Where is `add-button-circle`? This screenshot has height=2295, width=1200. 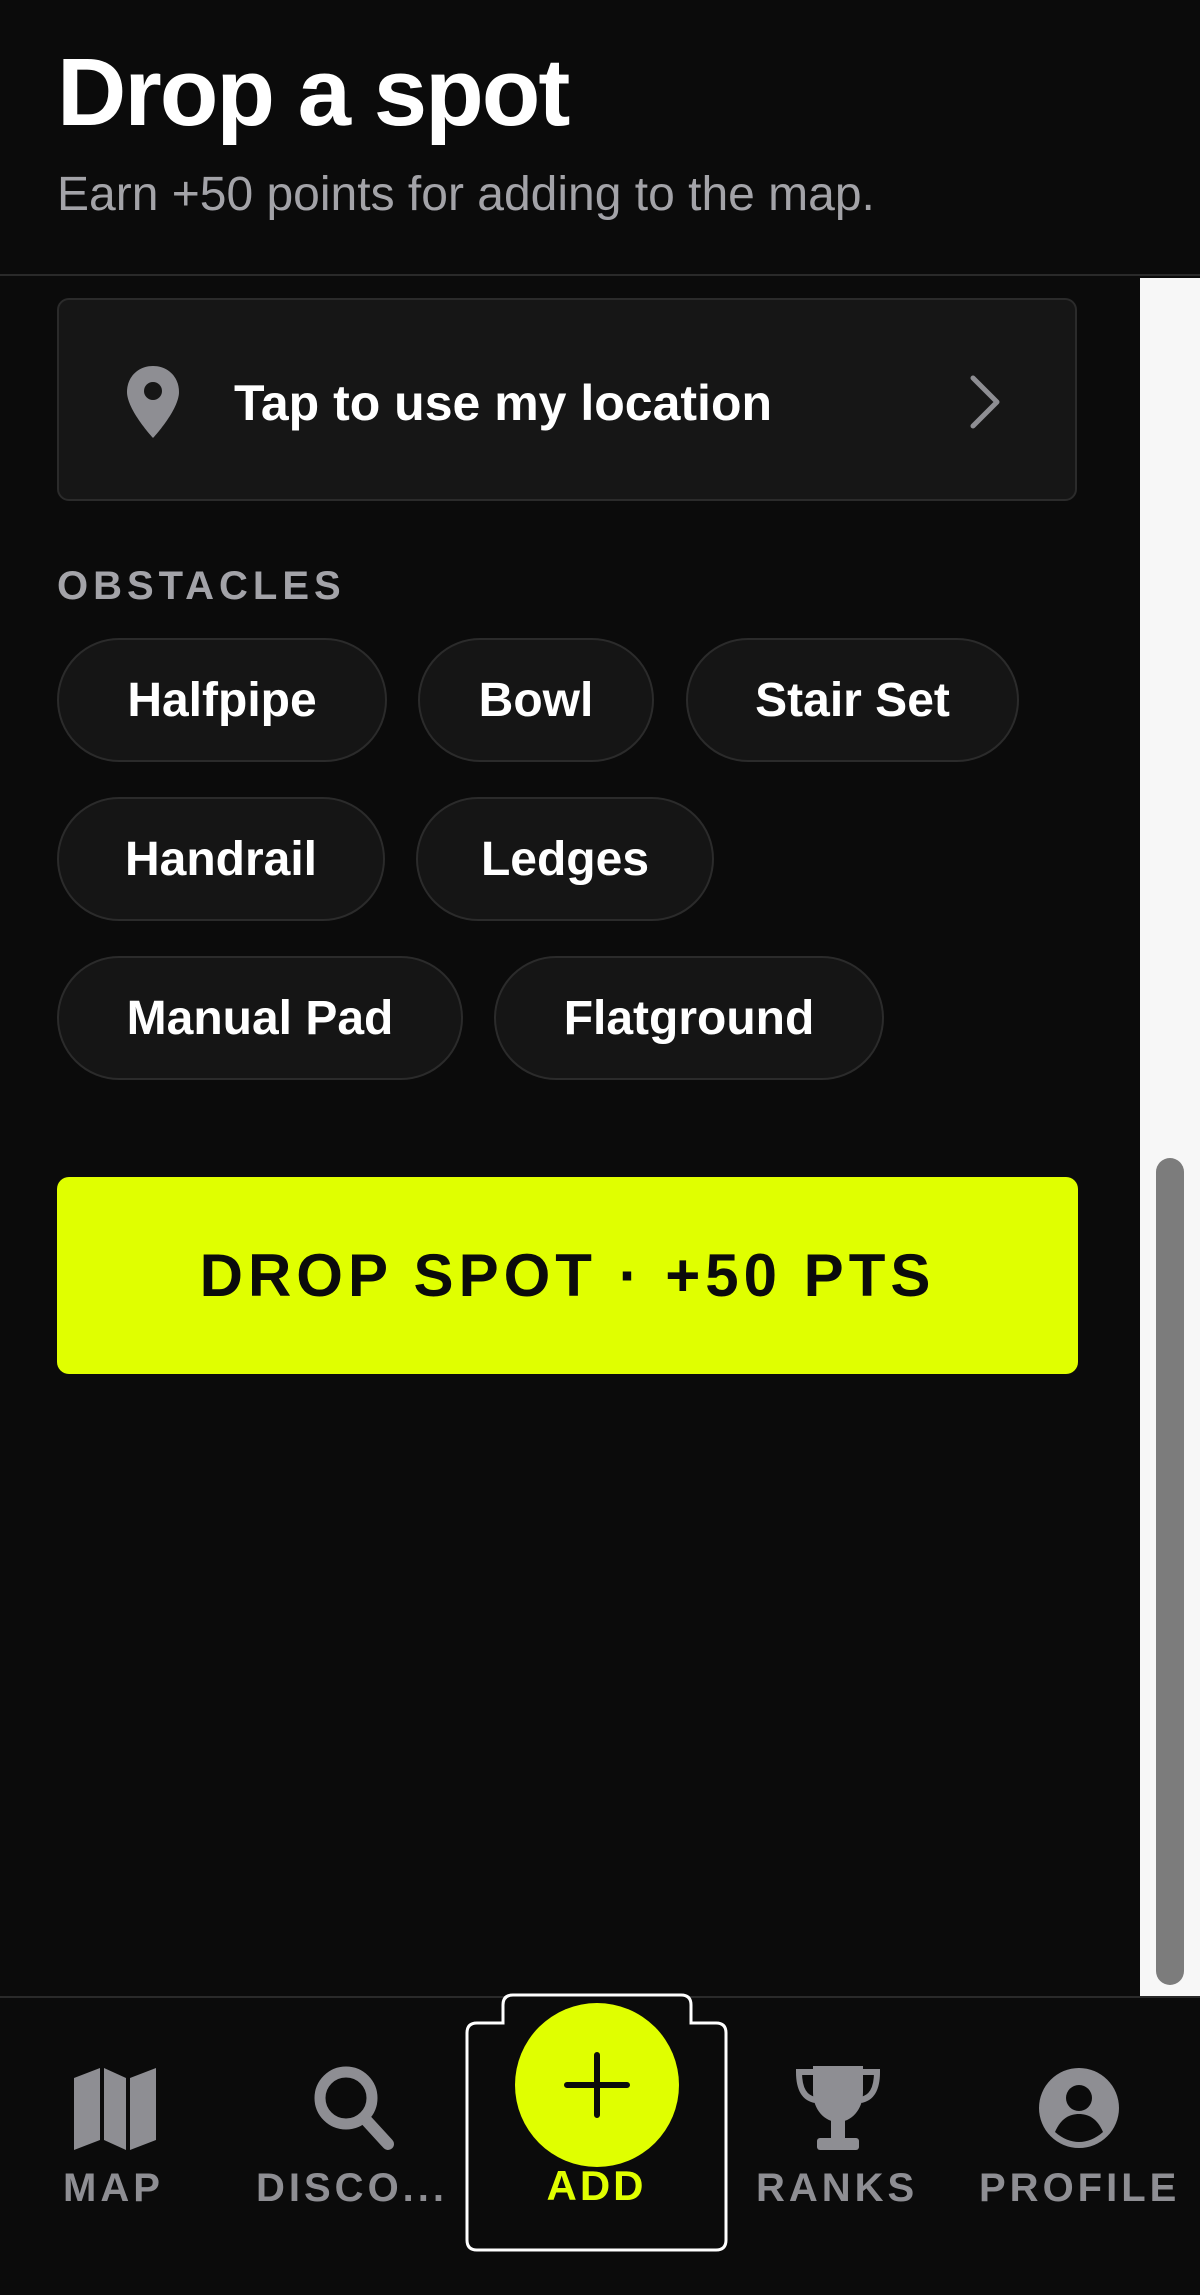
add-button-circle is located at coordinates (597, 2085).